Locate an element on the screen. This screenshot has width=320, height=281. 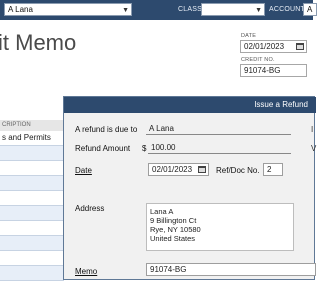
refund-due-label: A refund is due to is located at coordinates (106, 129).